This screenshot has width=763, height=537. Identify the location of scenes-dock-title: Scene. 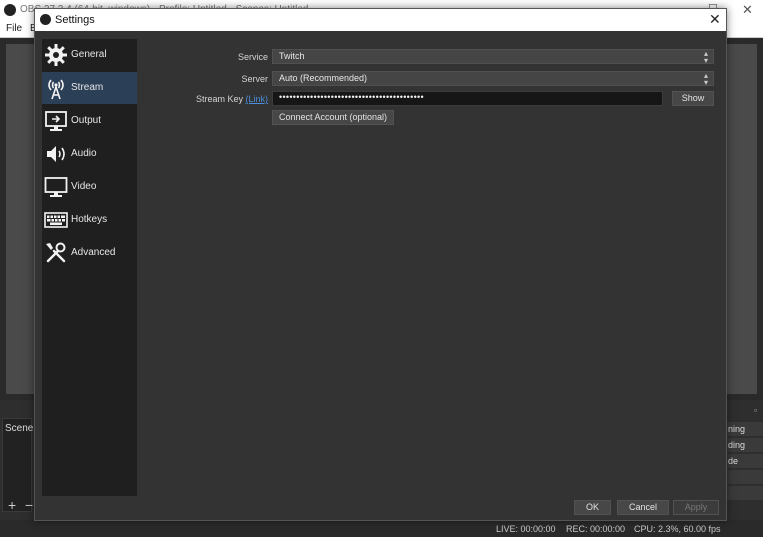
(19, 428).